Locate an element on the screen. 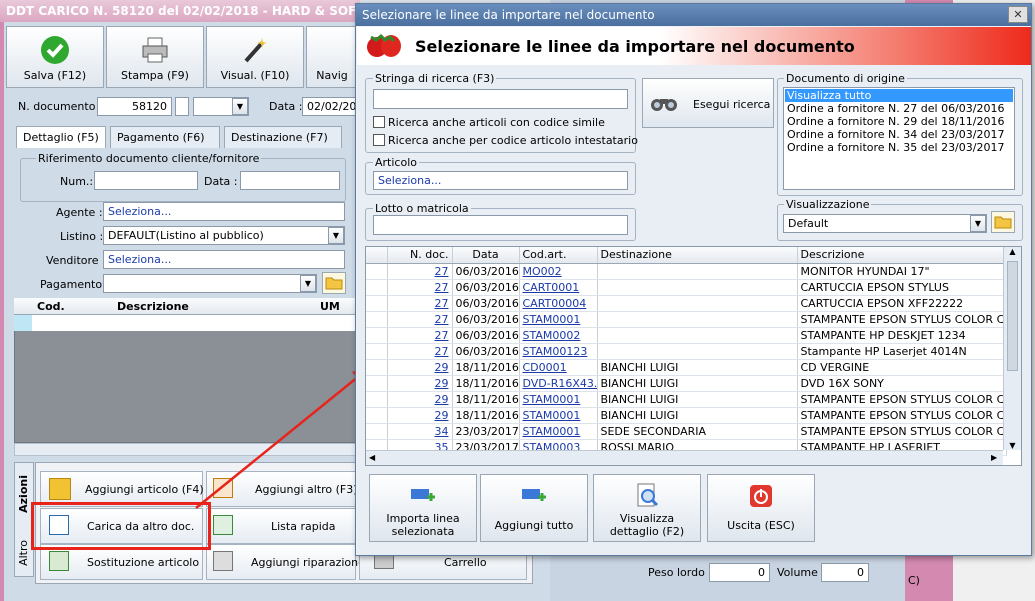  view-detail-button: Visualizza dettaglio (F2) is located at coordinates (647, 508).